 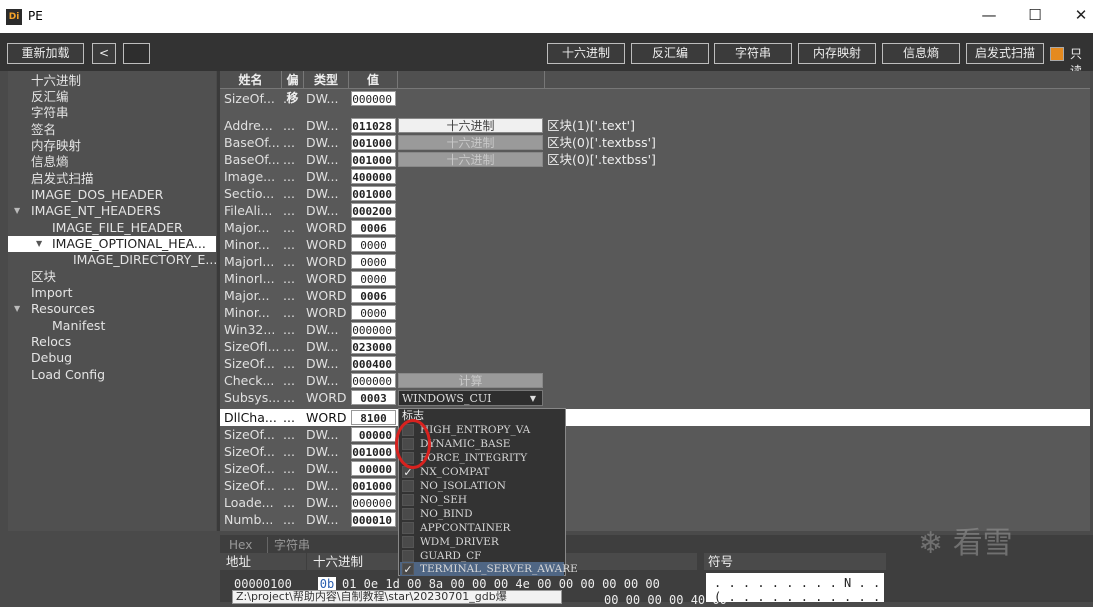 What do you see at coordinates (50, 113) in the screenshot?
I see `sidebar-item-strings: 字符串` at bounding box center [50, 113].